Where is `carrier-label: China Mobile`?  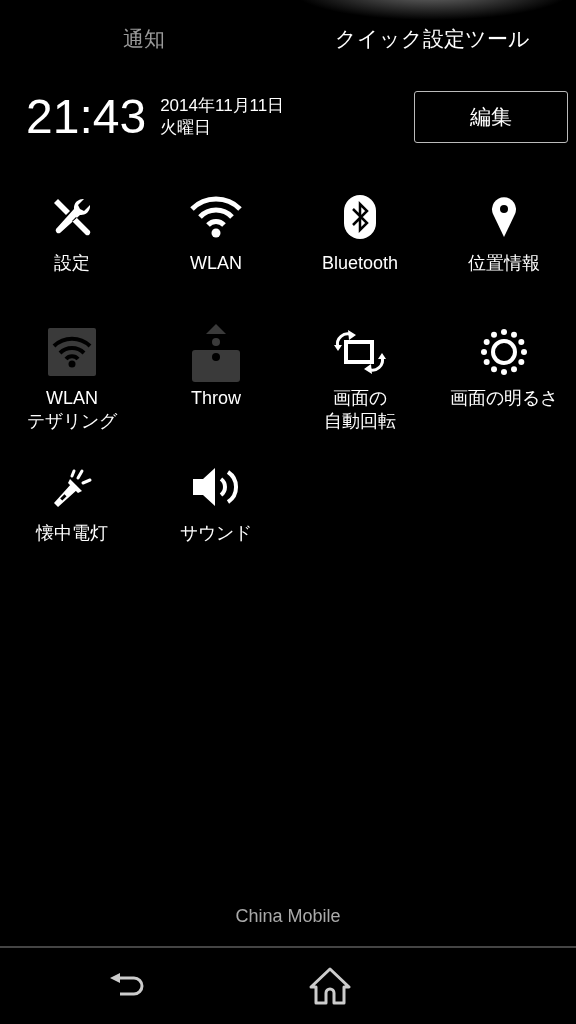
carrier-label: China Mobile is located at coordinates (288, 916).